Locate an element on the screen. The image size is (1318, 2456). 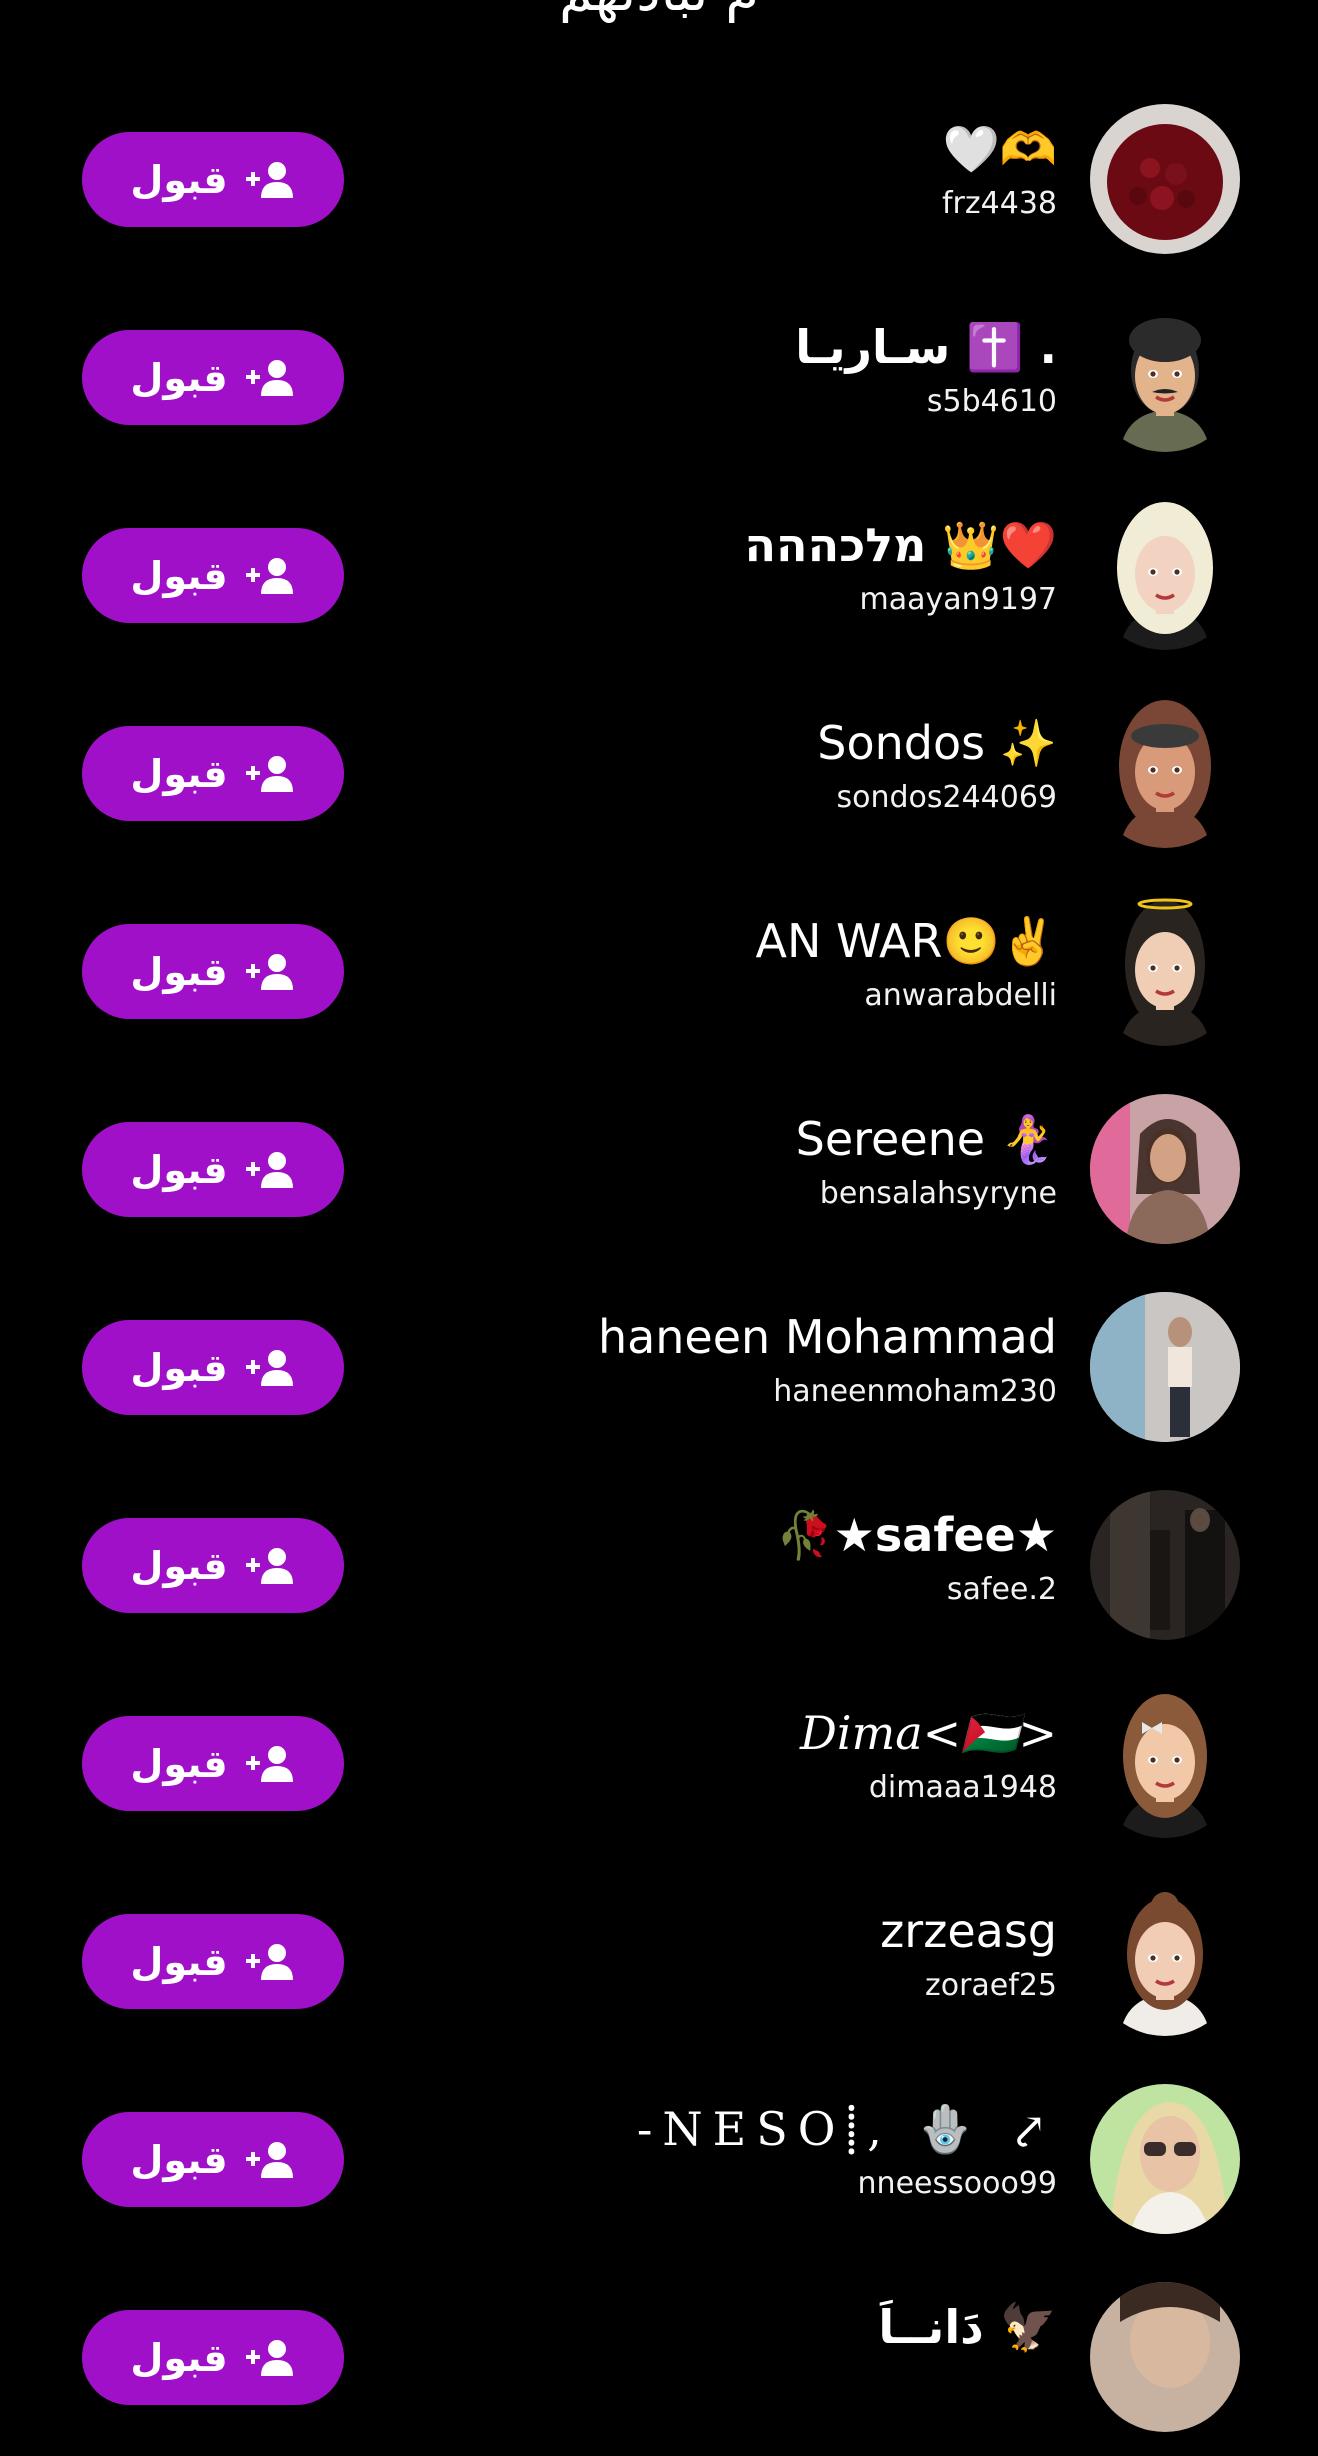
name-block: سـاريـا ✝️ . s5b4610 is located at coordinates (677, 369).